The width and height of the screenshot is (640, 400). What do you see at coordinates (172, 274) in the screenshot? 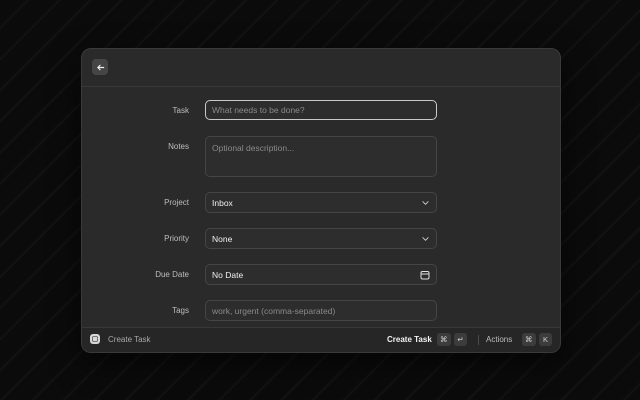
I see `due-date-label: Due Date` at bounding box center [172, 274].